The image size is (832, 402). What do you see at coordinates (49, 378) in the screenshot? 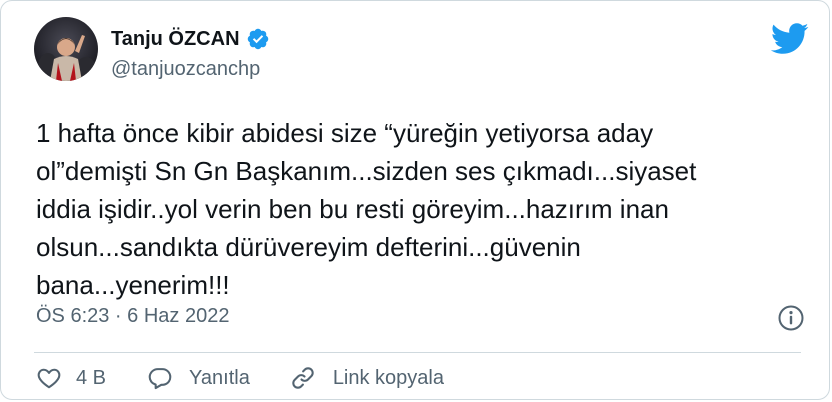
I see `heart-icon` at bounding box center [49, 378].